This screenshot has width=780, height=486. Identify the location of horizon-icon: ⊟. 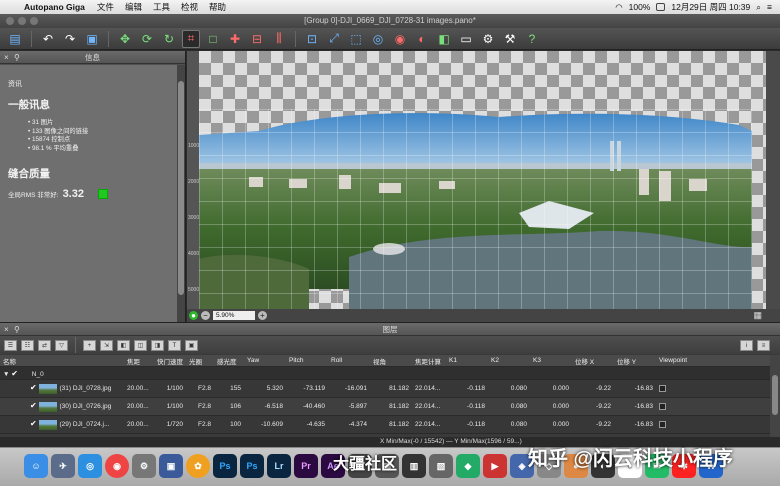
(257, 39).